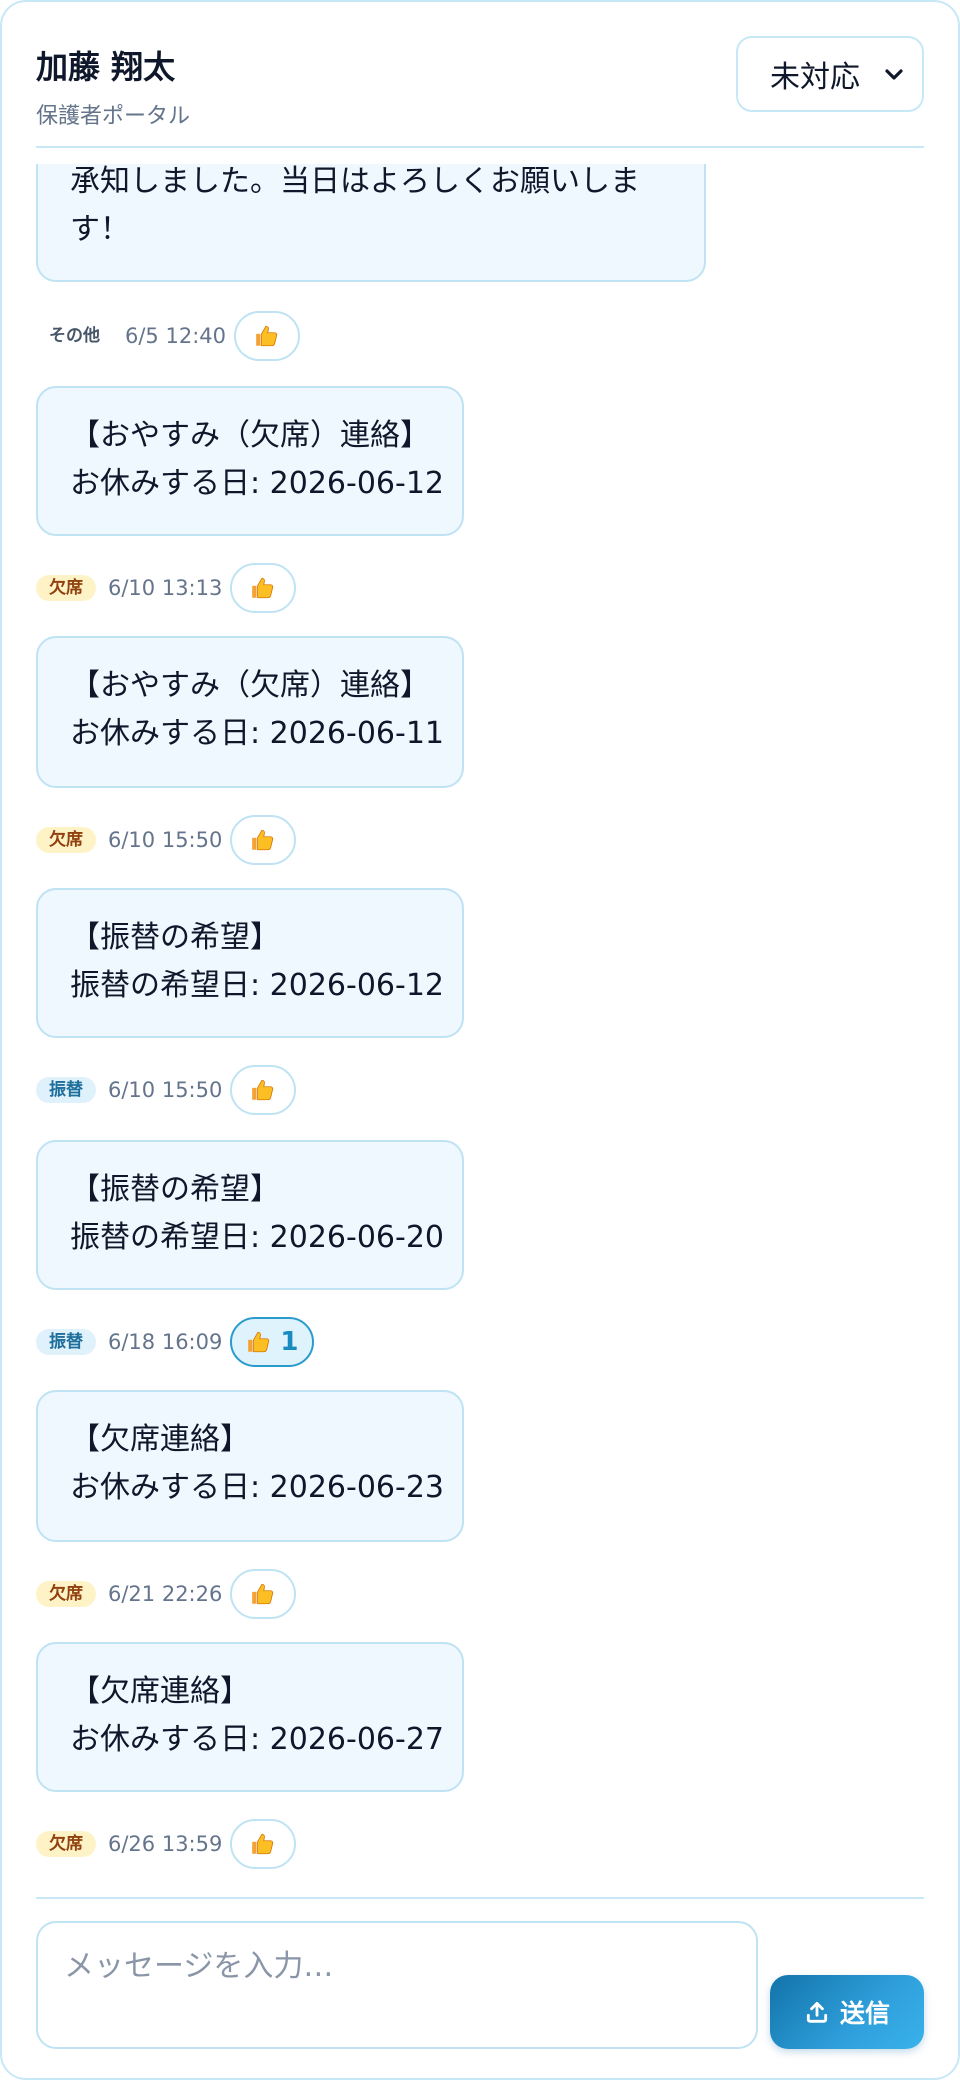 The height and width of the screenshot is (2080, 960). I want to click on message-text-line: お休みする日: 2026-06-12, so click(257, 483).